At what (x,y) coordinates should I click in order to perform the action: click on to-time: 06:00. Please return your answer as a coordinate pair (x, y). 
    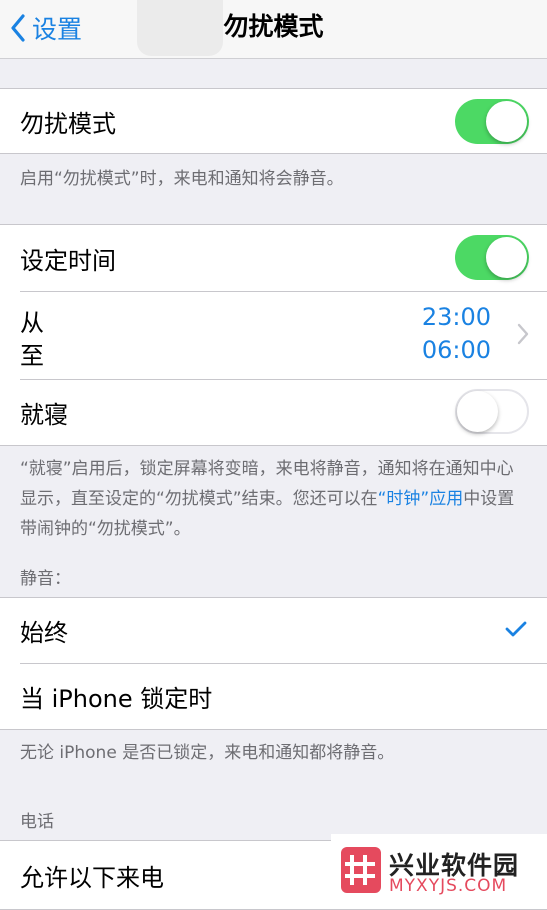
    Looking at the image, I should click on (456, 350).